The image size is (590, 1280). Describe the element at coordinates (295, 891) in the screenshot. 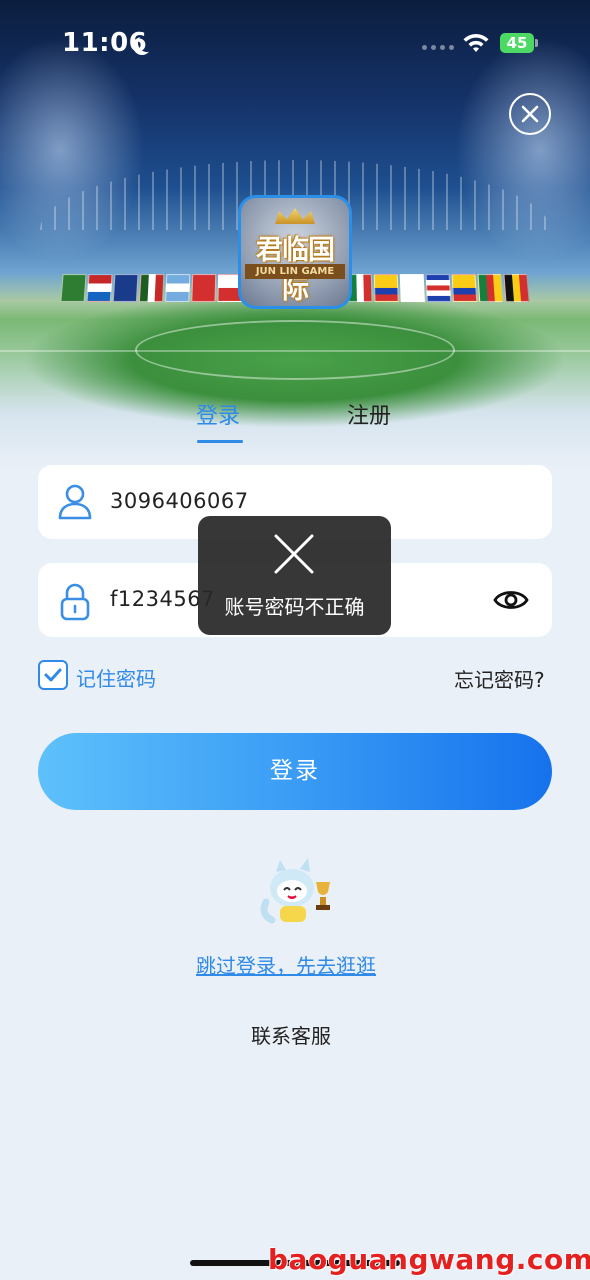

I see `mascot-image` at that location.